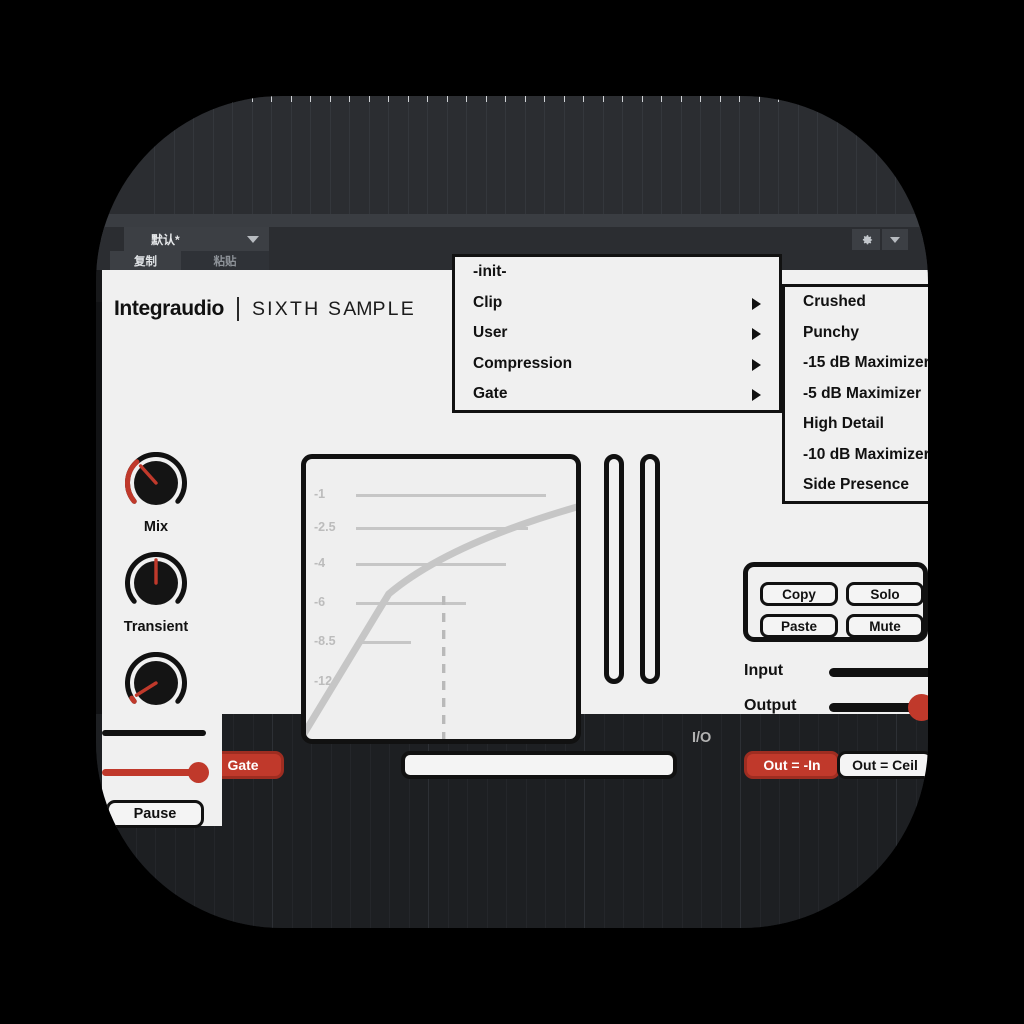 The width and height of the screenshot is (1024, 1024). I want to click on graph-curve, so click(441, 621).